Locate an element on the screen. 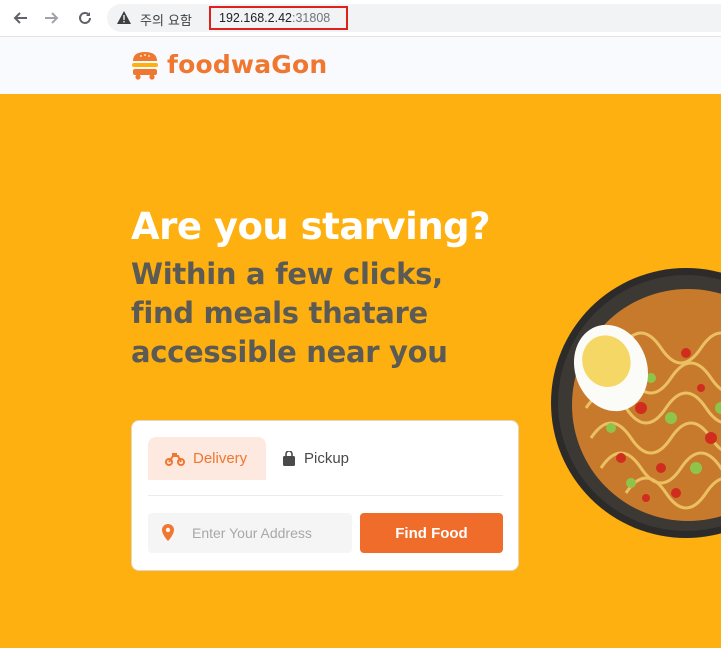 The height and width of the screenshot is (648, 721). address-input is located at coordinates (269, 533).